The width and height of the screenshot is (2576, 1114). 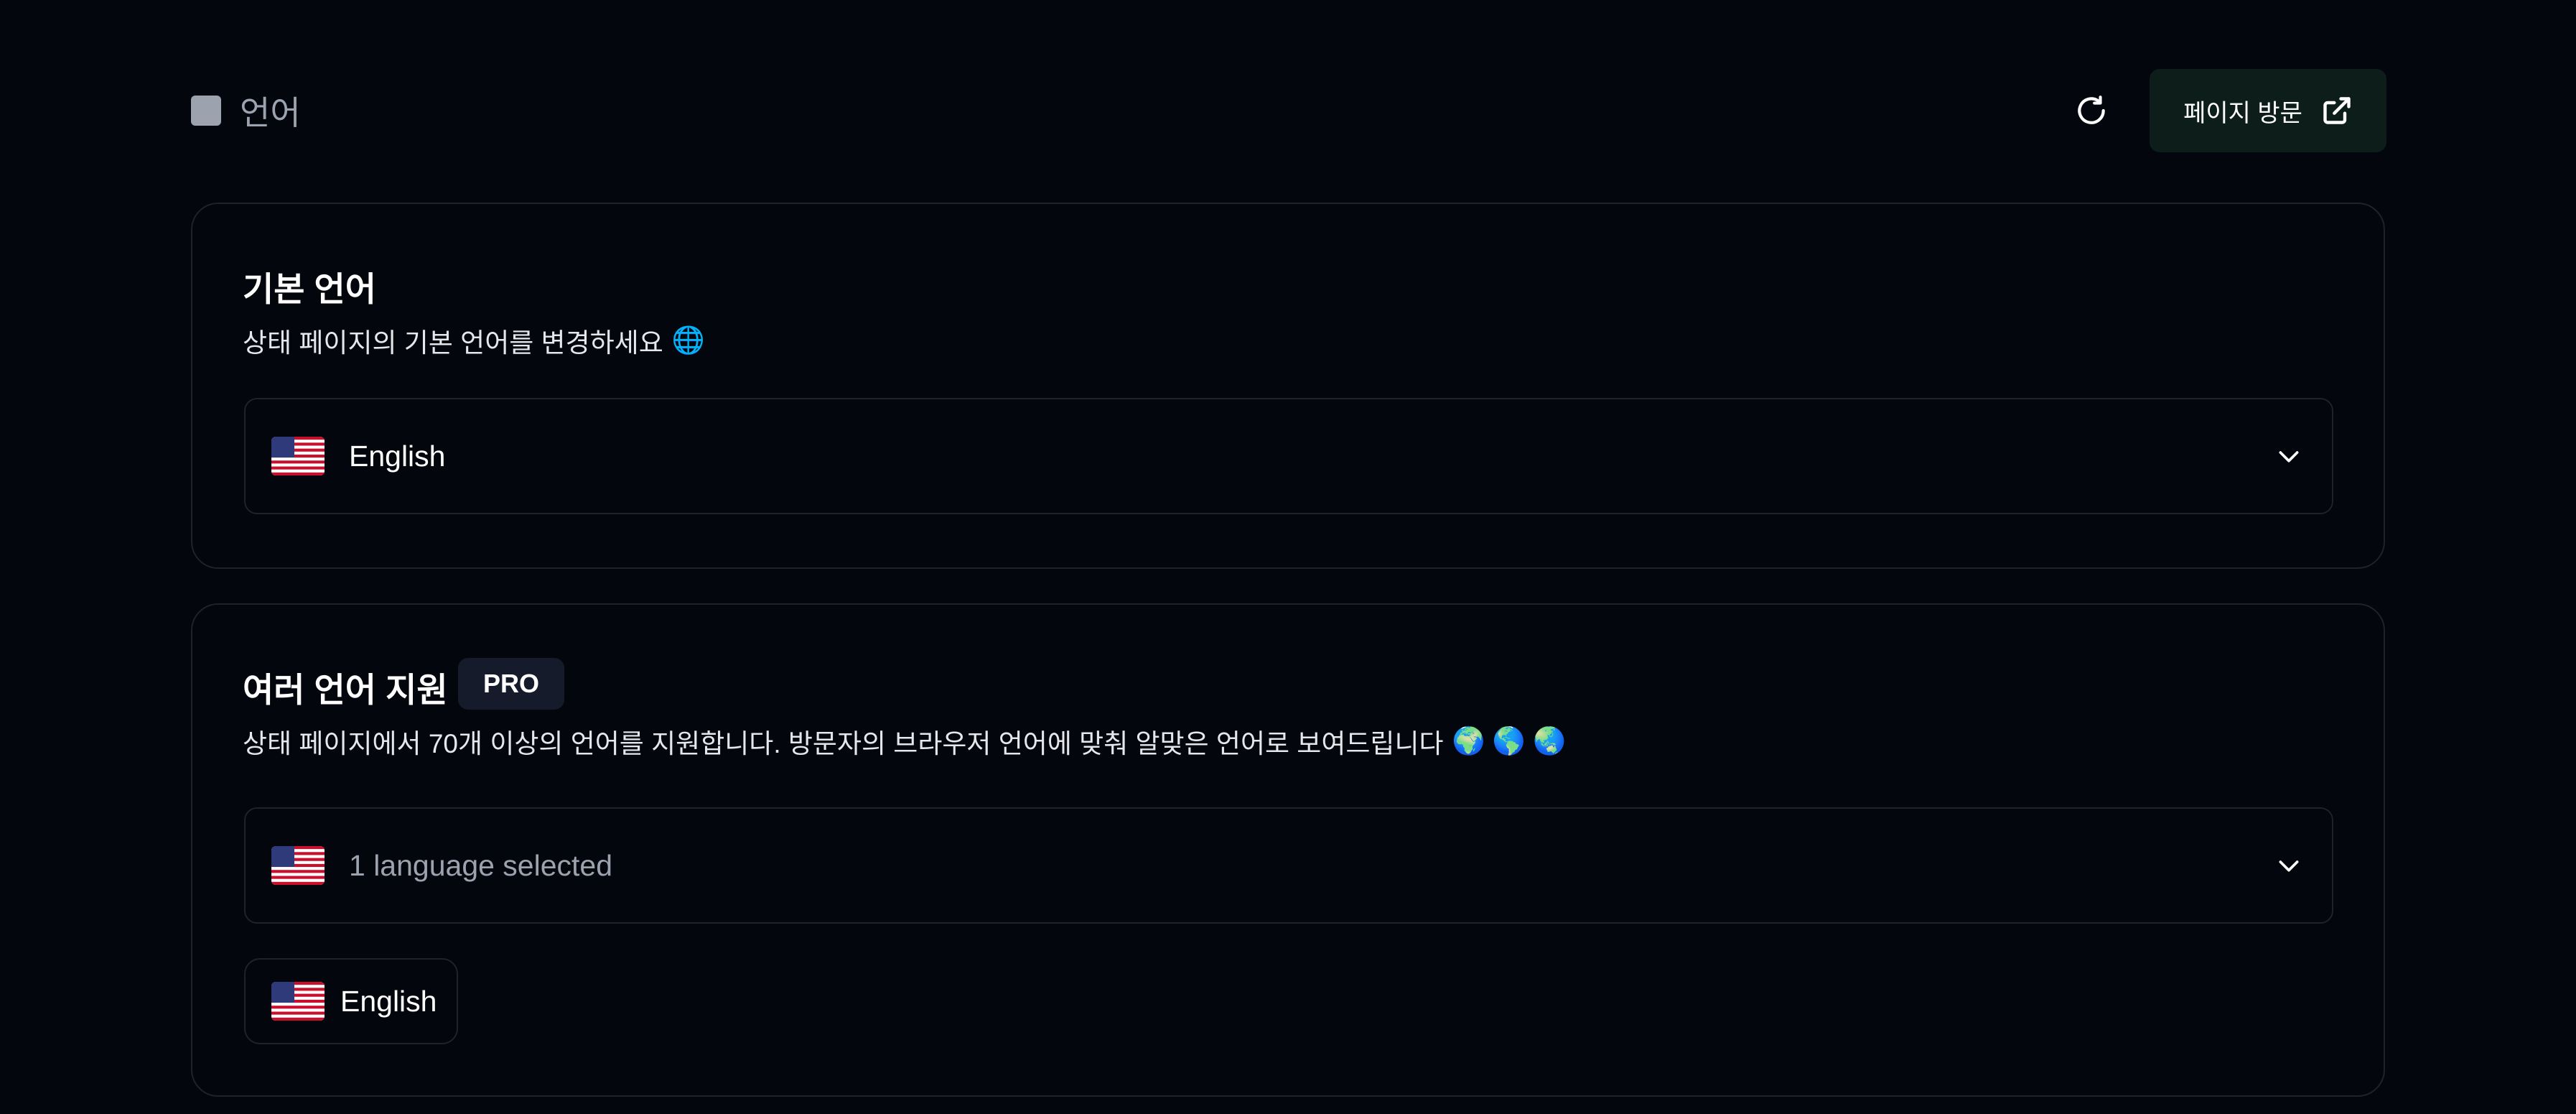 I want to click on language-chip-label: English, so click(x=388, y=1001).